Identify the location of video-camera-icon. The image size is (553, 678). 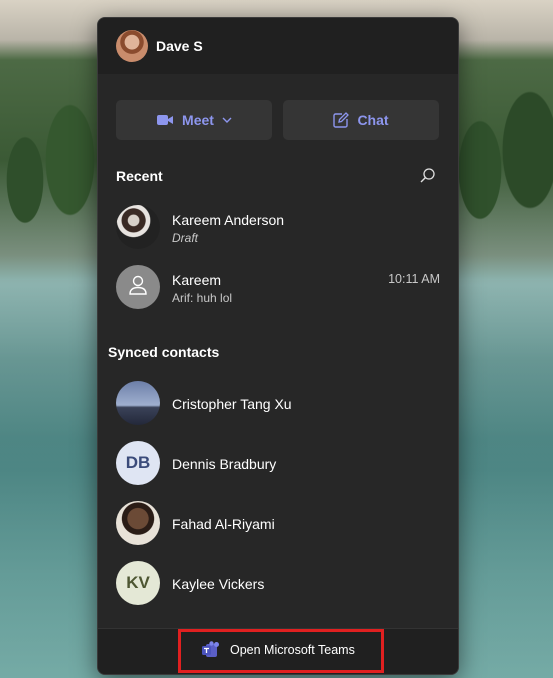
(165, 120).